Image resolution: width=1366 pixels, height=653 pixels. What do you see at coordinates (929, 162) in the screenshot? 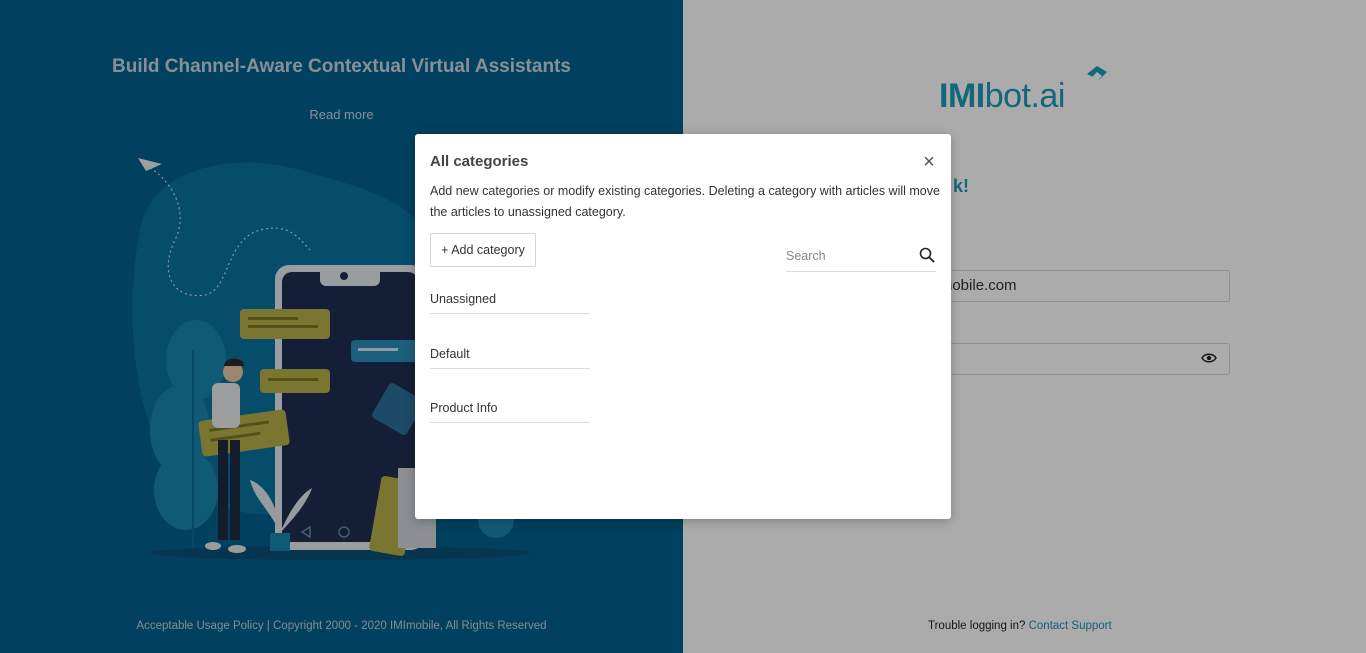
I see `close-icon: ×` at bounding box center [929, 162].